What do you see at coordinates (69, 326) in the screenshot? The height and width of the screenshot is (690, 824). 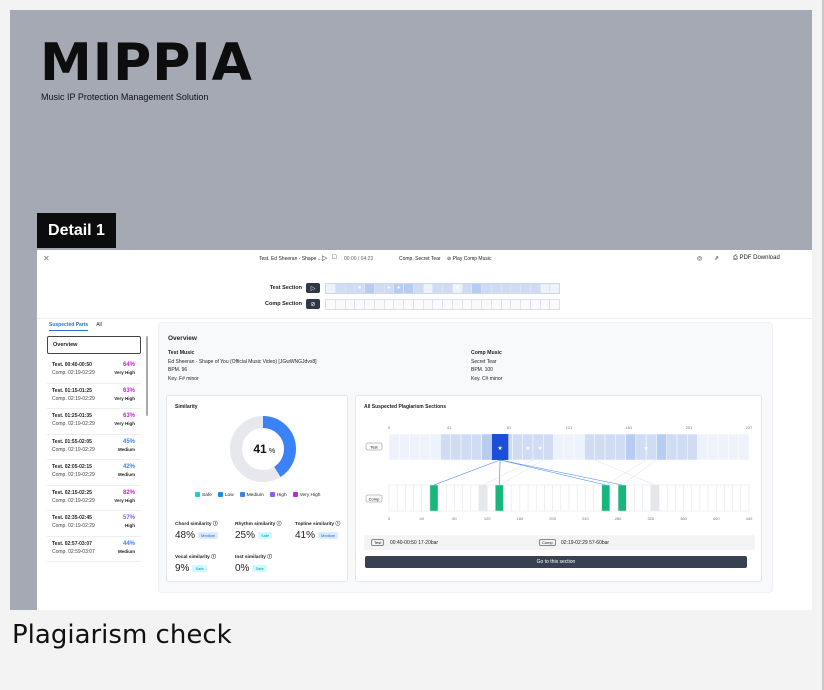 I see `tab-suspected-parts: Suspected Parts` at bounding box center [69, 326].